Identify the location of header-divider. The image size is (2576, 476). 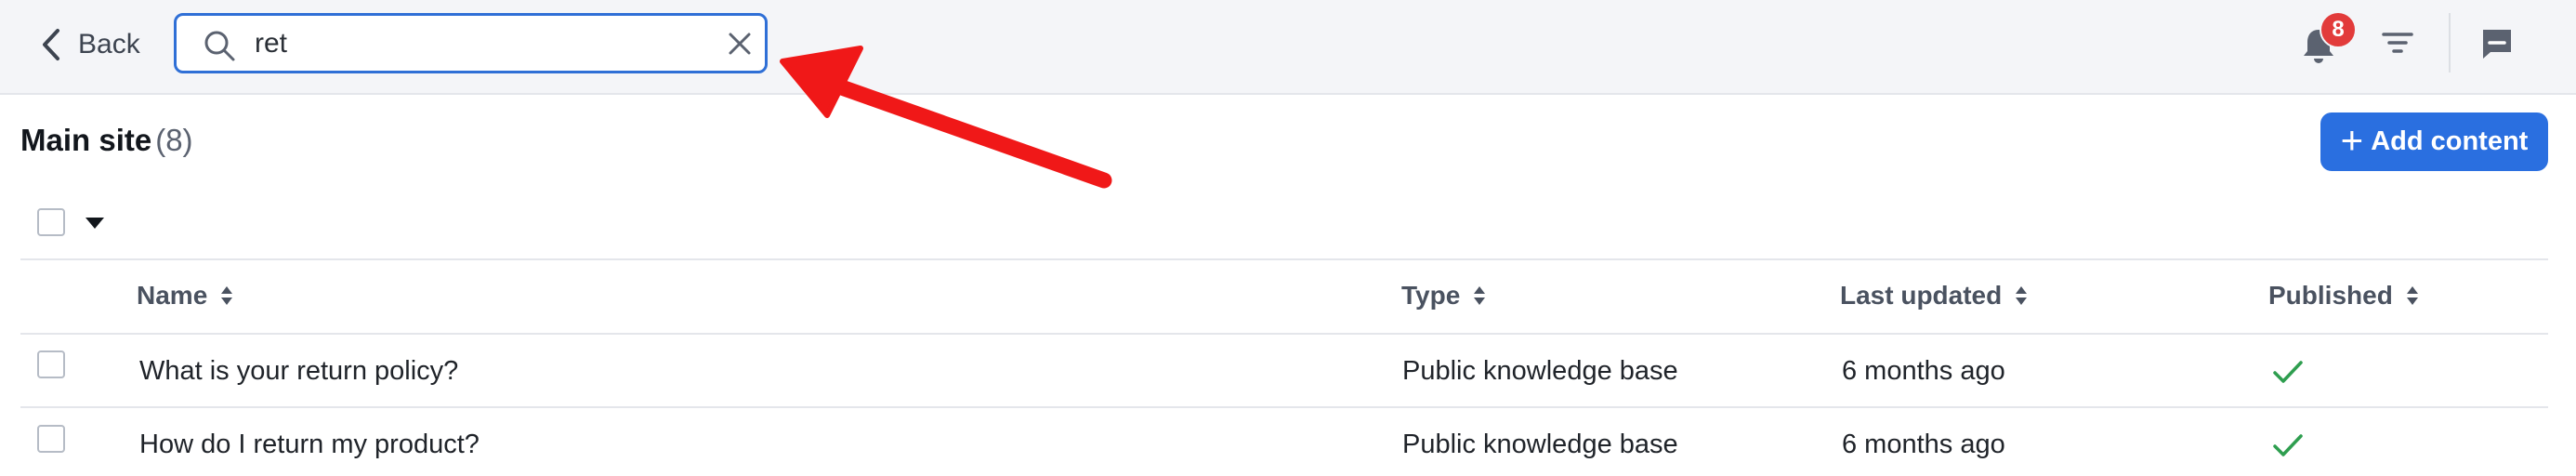
(1284, 334).